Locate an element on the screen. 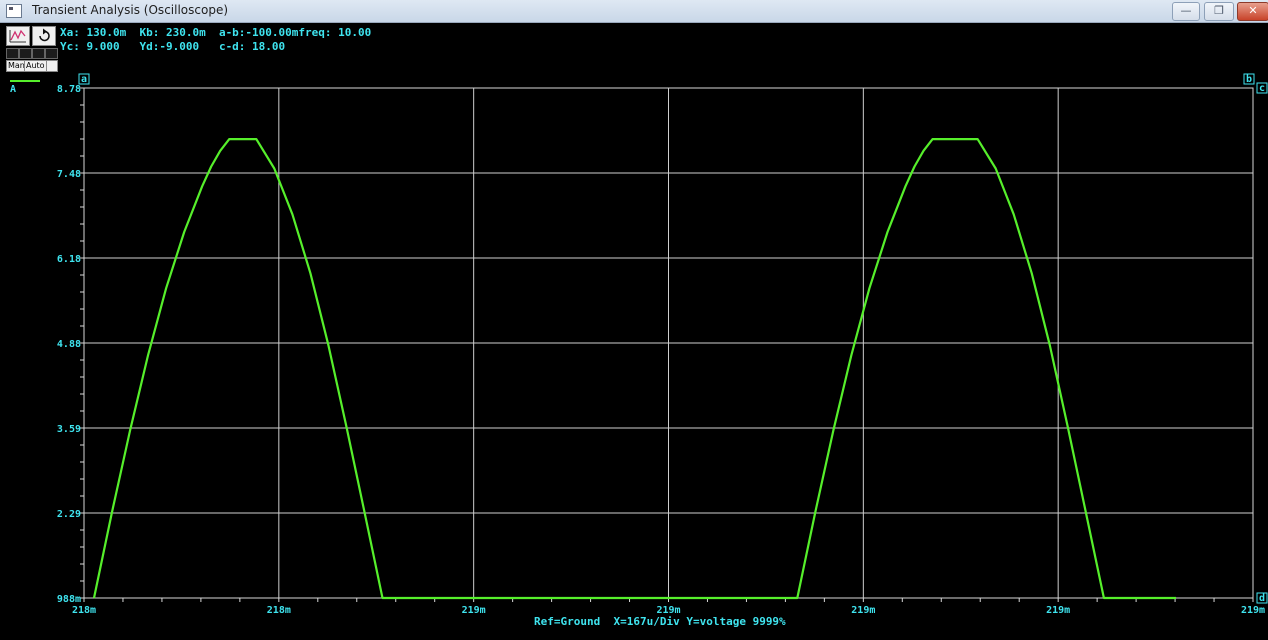 This screenshot has height=640, width=1268. y-tick-label: 988m is located at coordinates (69, 599).